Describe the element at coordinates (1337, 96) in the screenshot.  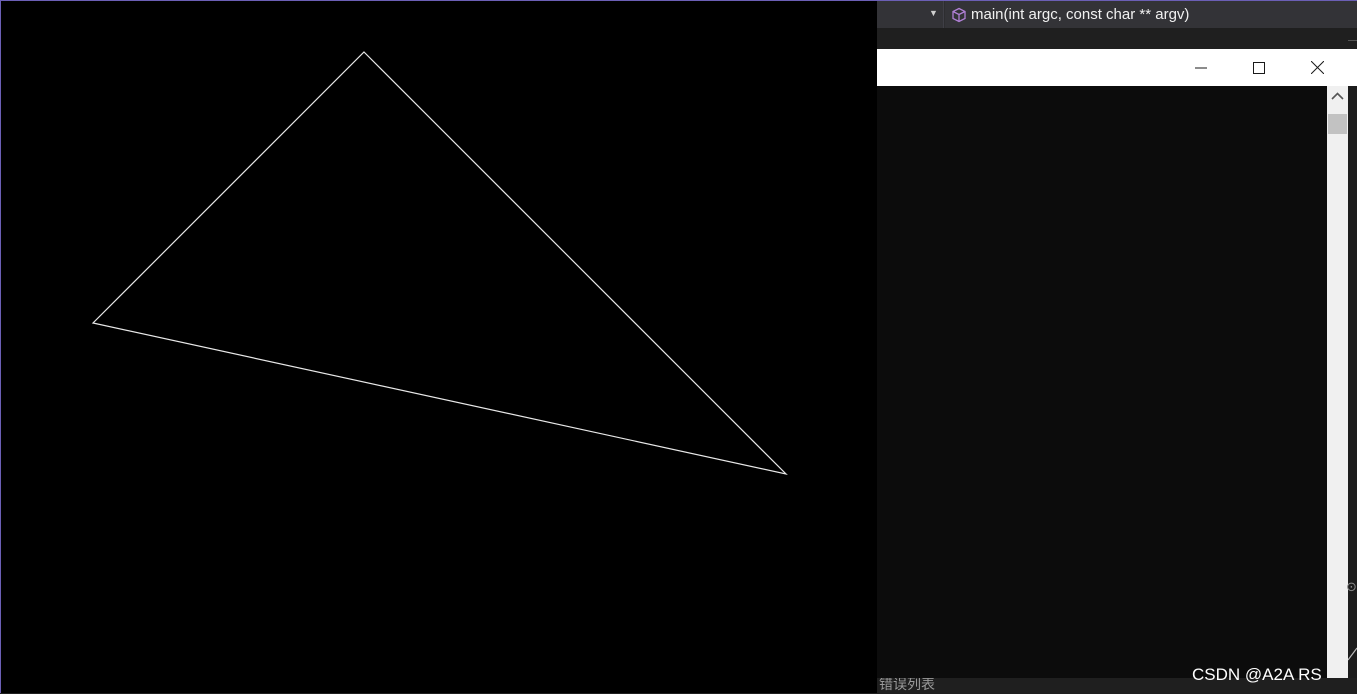
I see `scroll-up-icon` at that location.